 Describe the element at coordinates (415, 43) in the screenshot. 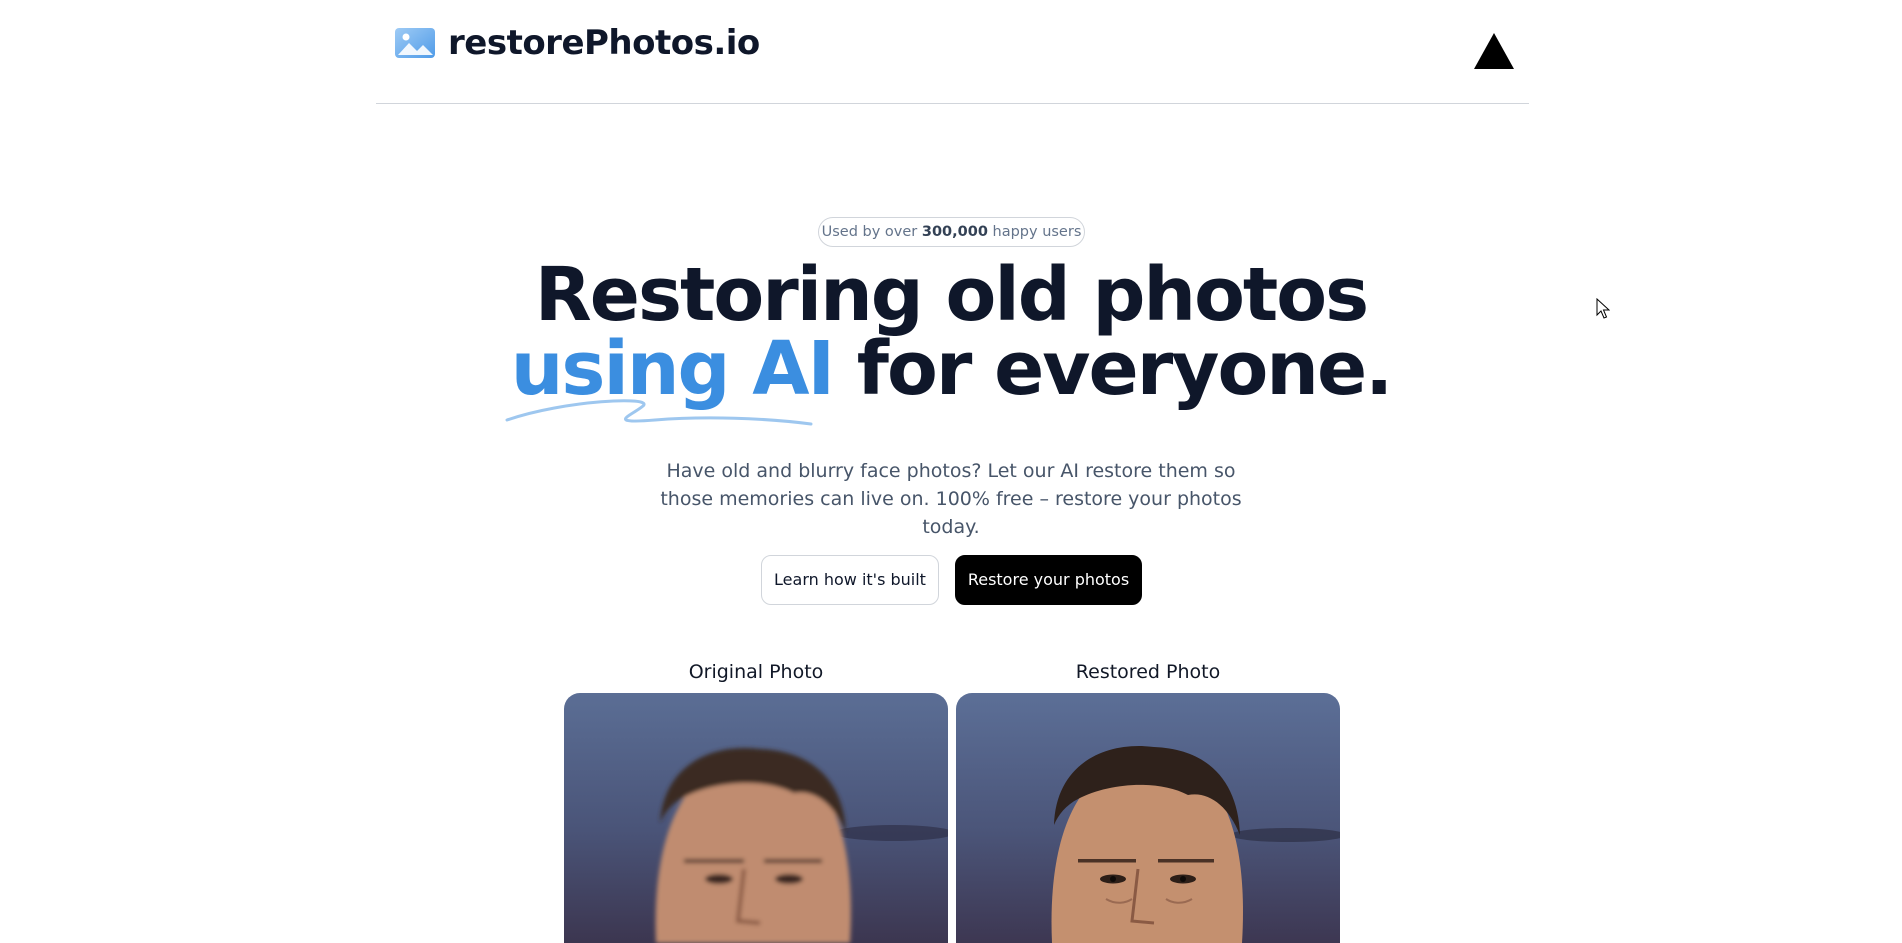

I see `photo-icon` at that location.